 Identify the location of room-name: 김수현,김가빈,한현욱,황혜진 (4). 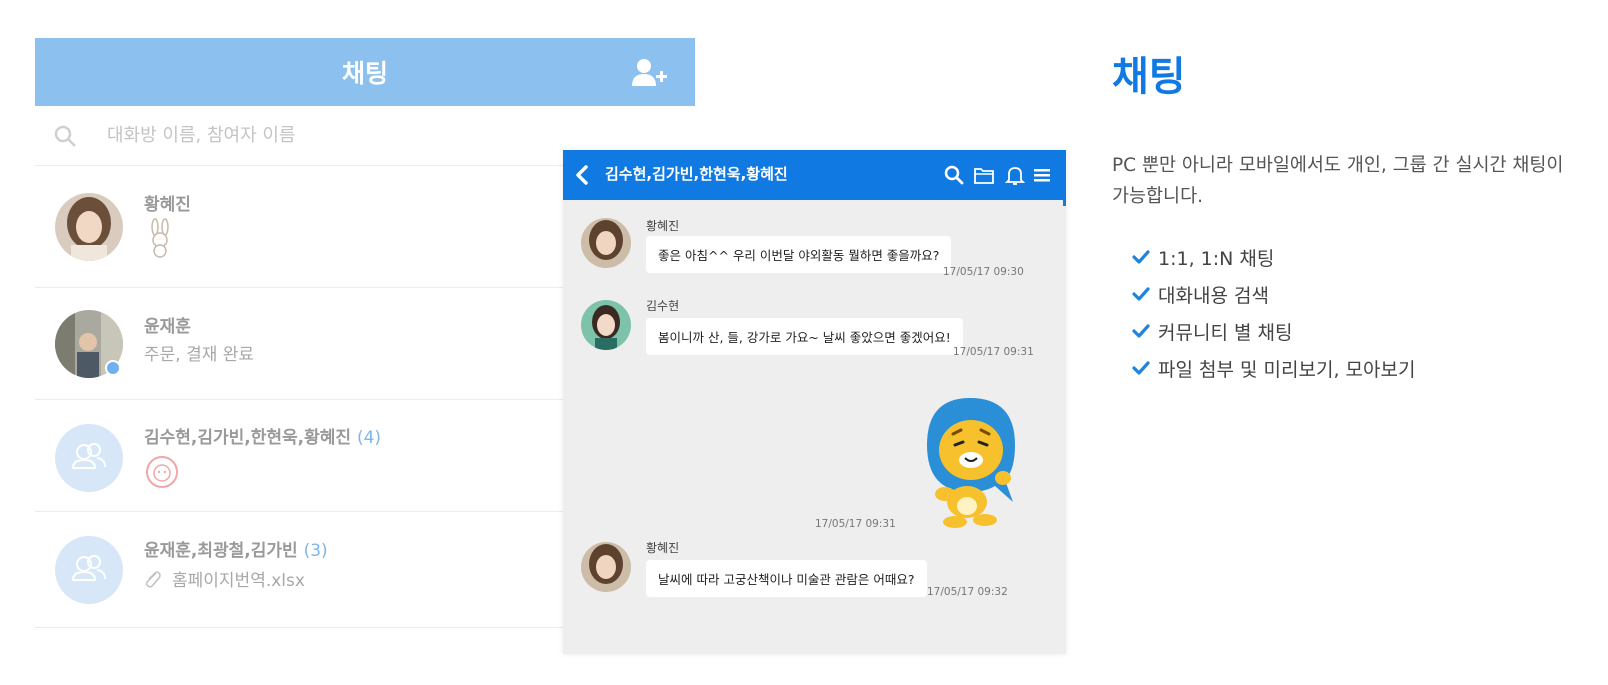
(262, 435).